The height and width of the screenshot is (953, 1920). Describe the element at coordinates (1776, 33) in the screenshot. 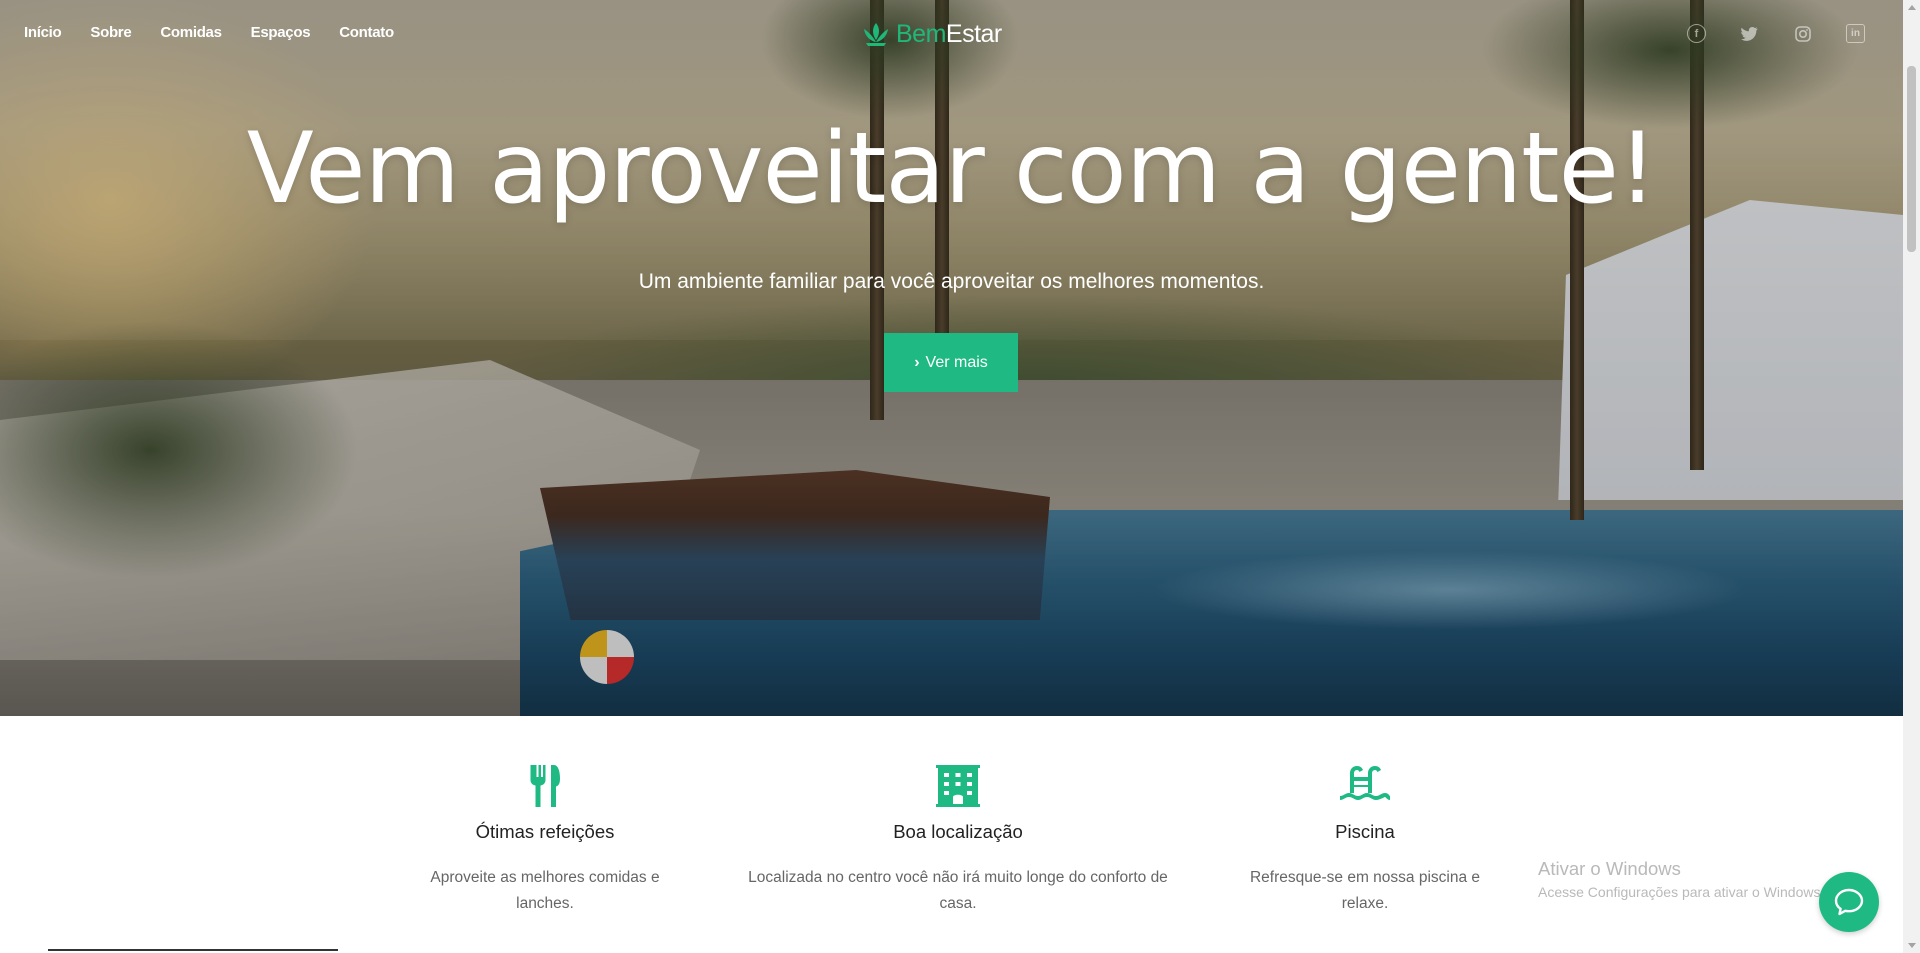

I see `social-links: f in` at that location.